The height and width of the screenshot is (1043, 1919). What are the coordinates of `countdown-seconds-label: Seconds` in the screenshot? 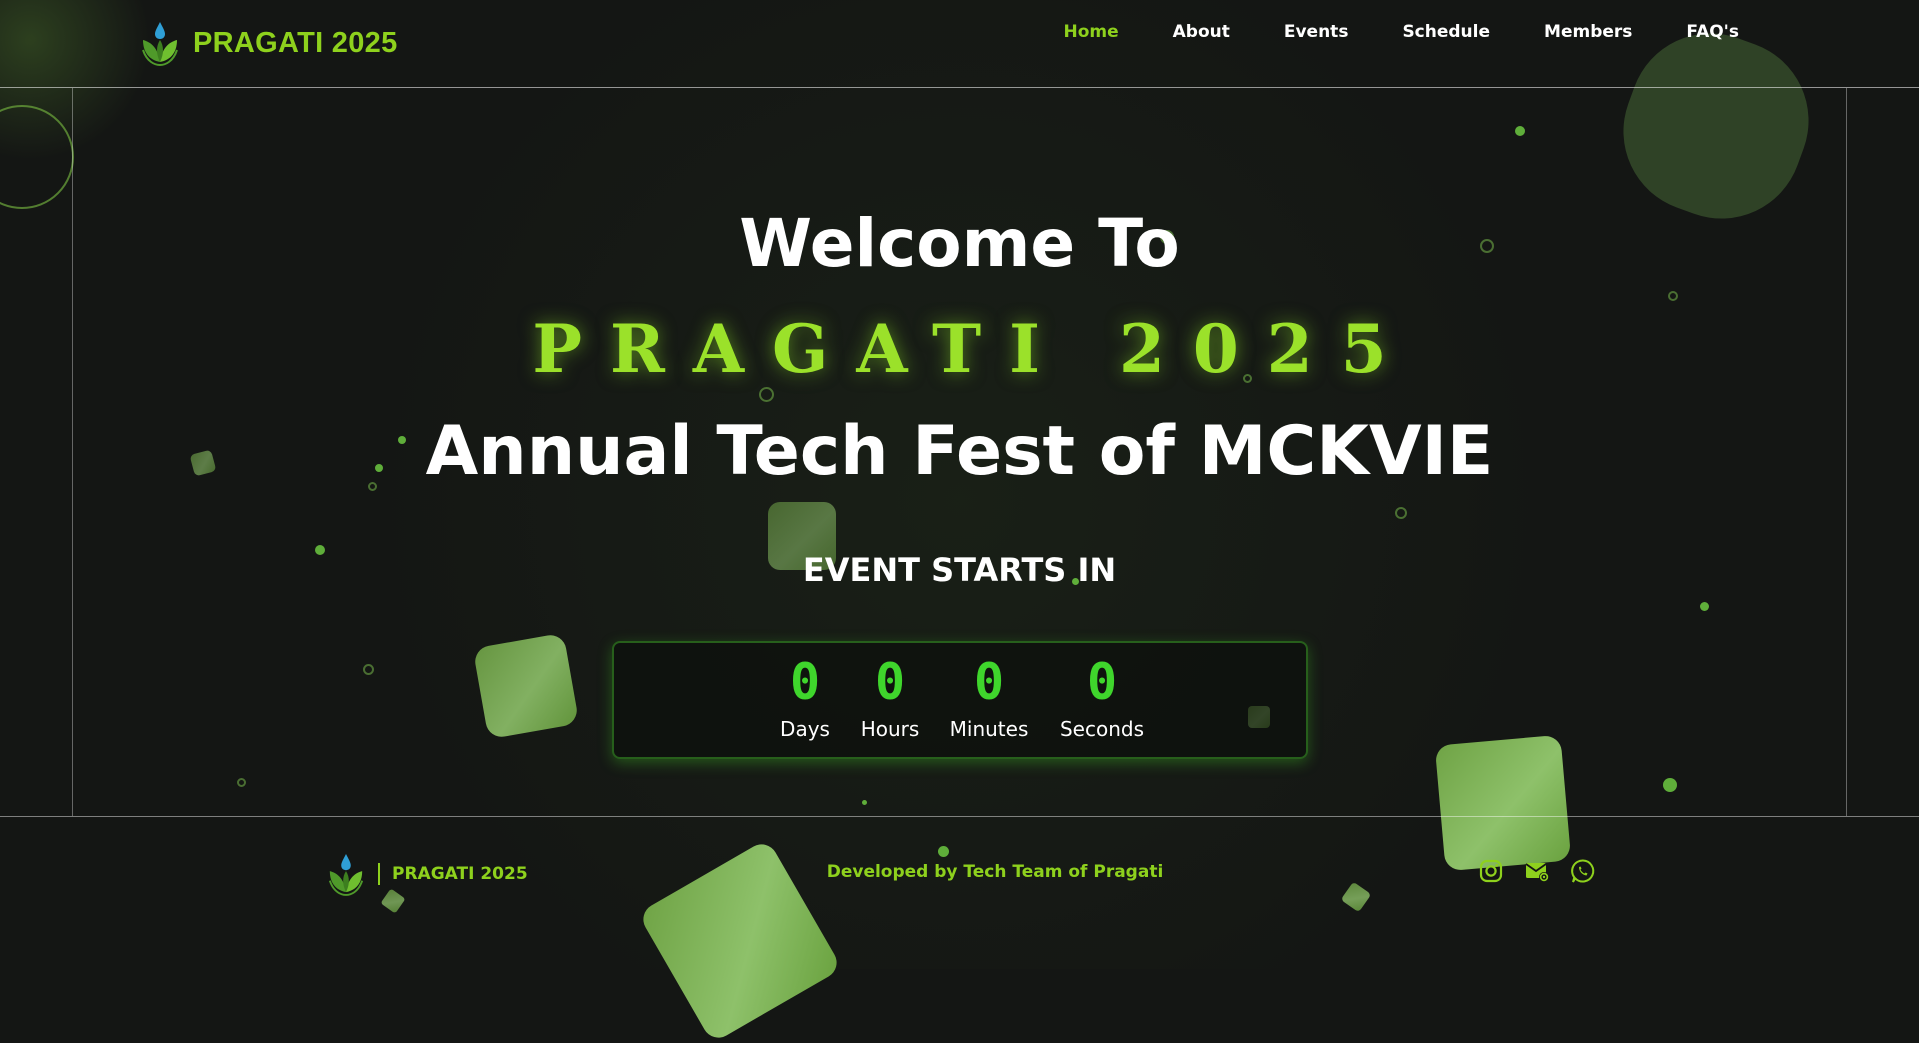 It's located at (1102, 729).